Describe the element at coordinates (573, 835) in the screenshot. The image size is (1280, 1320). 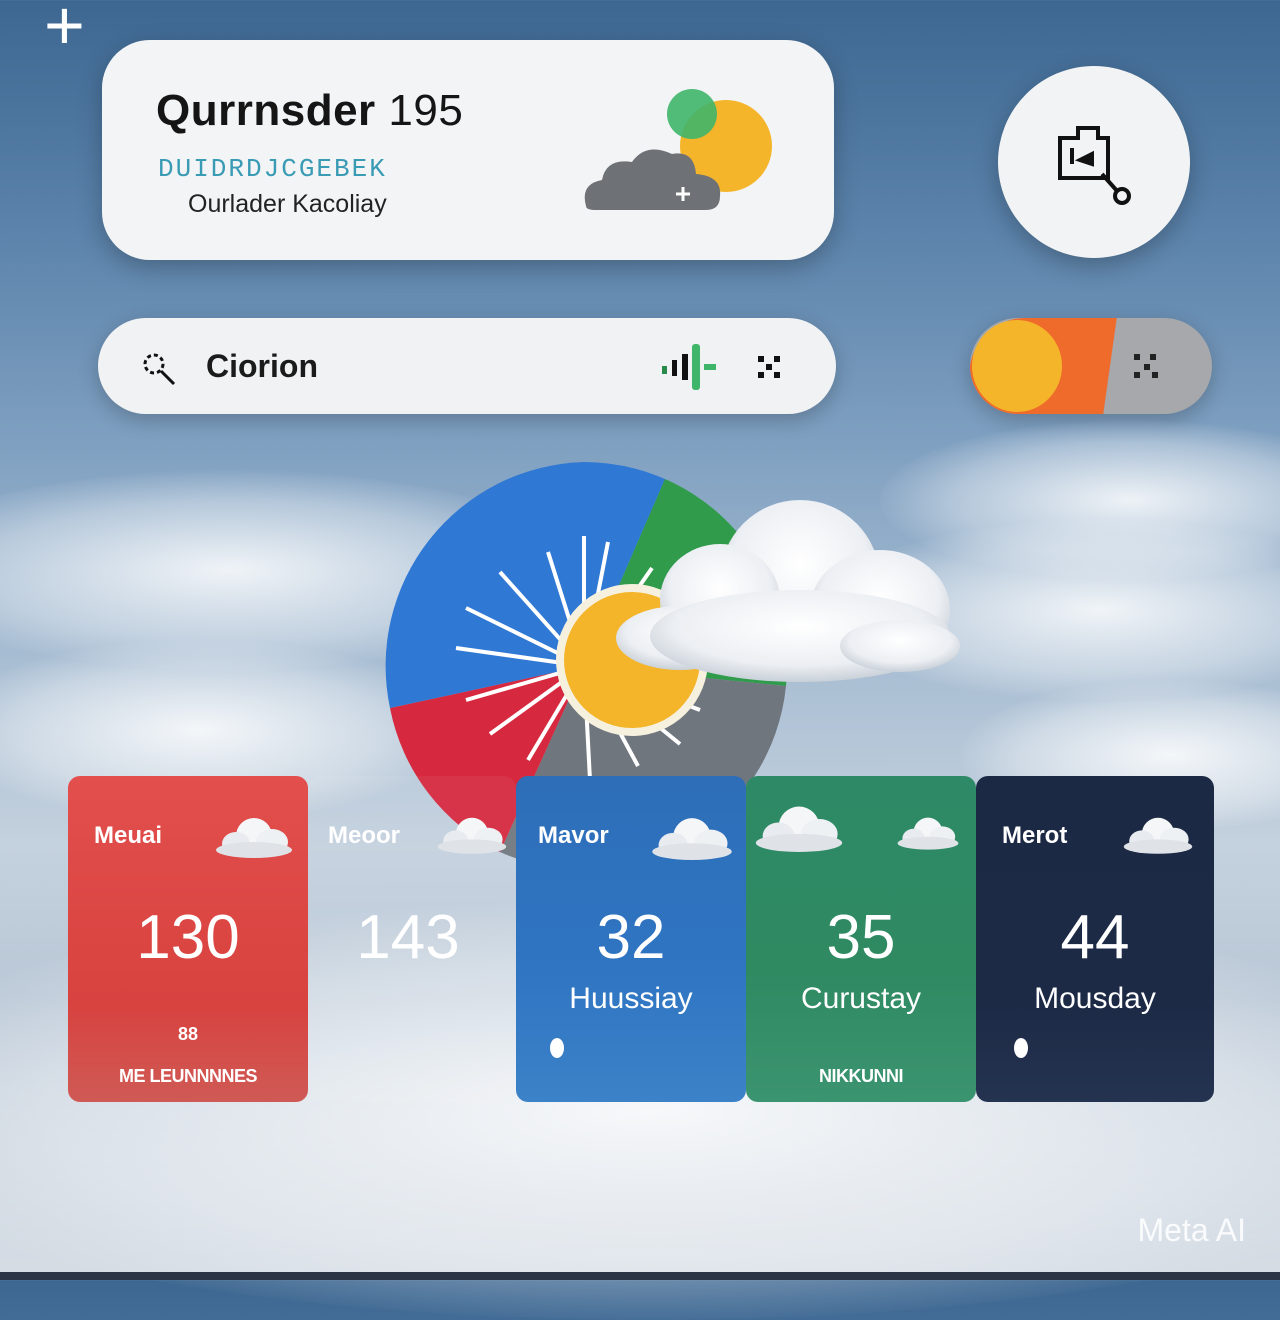
I see `card-label: Mavor` at that location.